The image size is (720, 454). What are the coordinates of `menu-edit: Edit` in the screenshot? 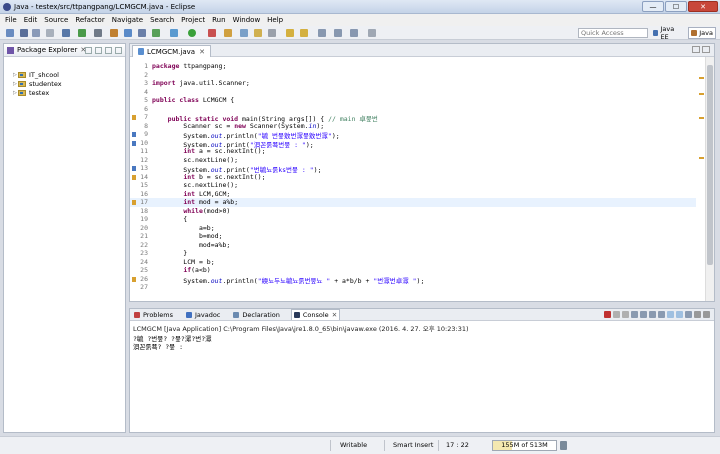 It's located at (31, 20).